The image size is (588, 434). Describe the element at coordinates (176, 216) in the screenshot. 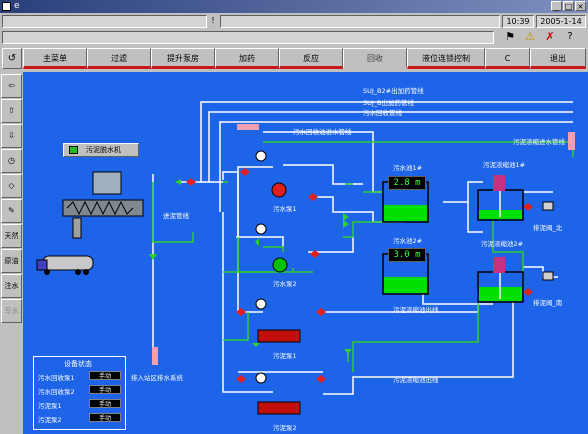

I see `pipe-label-line6: 进泥管线` at that location.